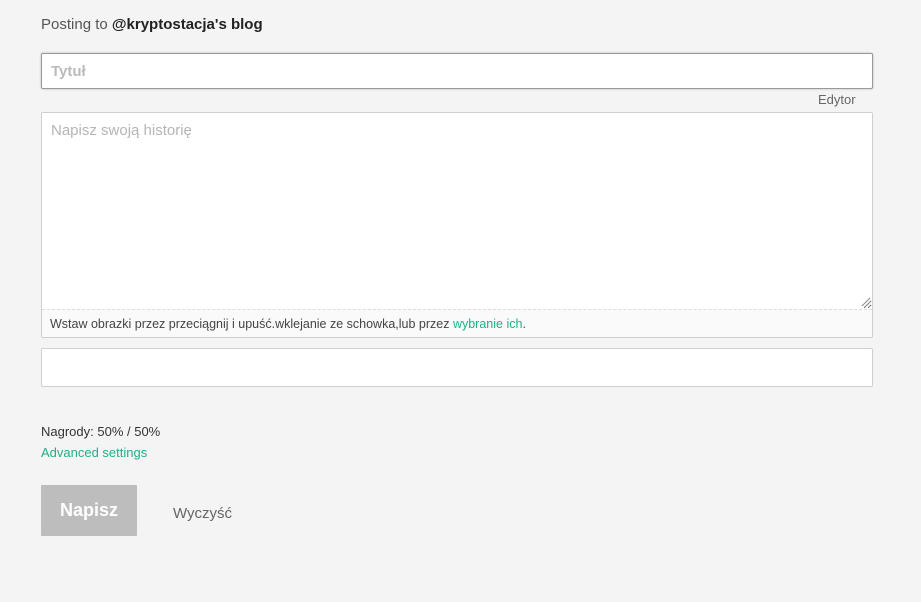 The image size is (921, 602). I want to click on clear-button: Wyczyść, so click(202, 514).